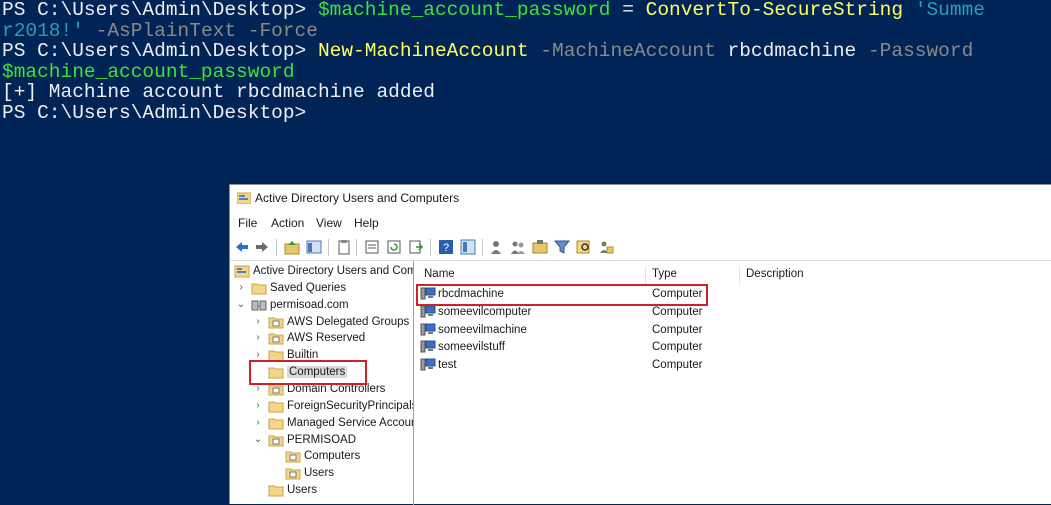  What do you see at coordinates (423, 51) in the screenshot?
I see `console-cmdlet: New-MachineAccount` at bounding box center [423, 51].